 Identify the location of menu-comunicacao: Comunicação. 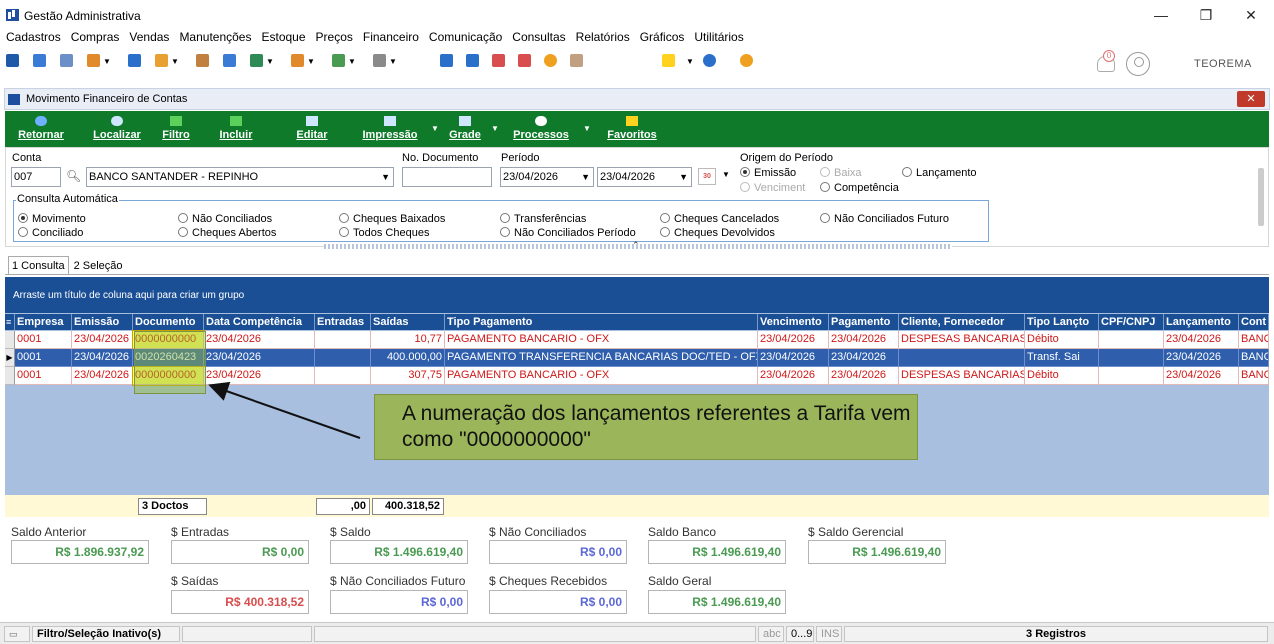
(465, 37).